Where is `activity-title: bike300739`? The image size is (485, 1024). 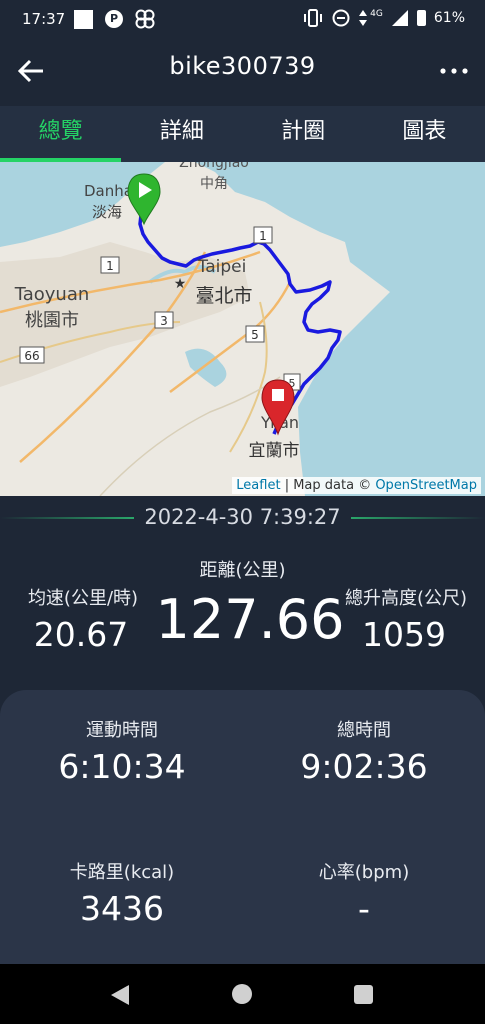
activity-title: bike300739 is located at coordinates (242, 66).